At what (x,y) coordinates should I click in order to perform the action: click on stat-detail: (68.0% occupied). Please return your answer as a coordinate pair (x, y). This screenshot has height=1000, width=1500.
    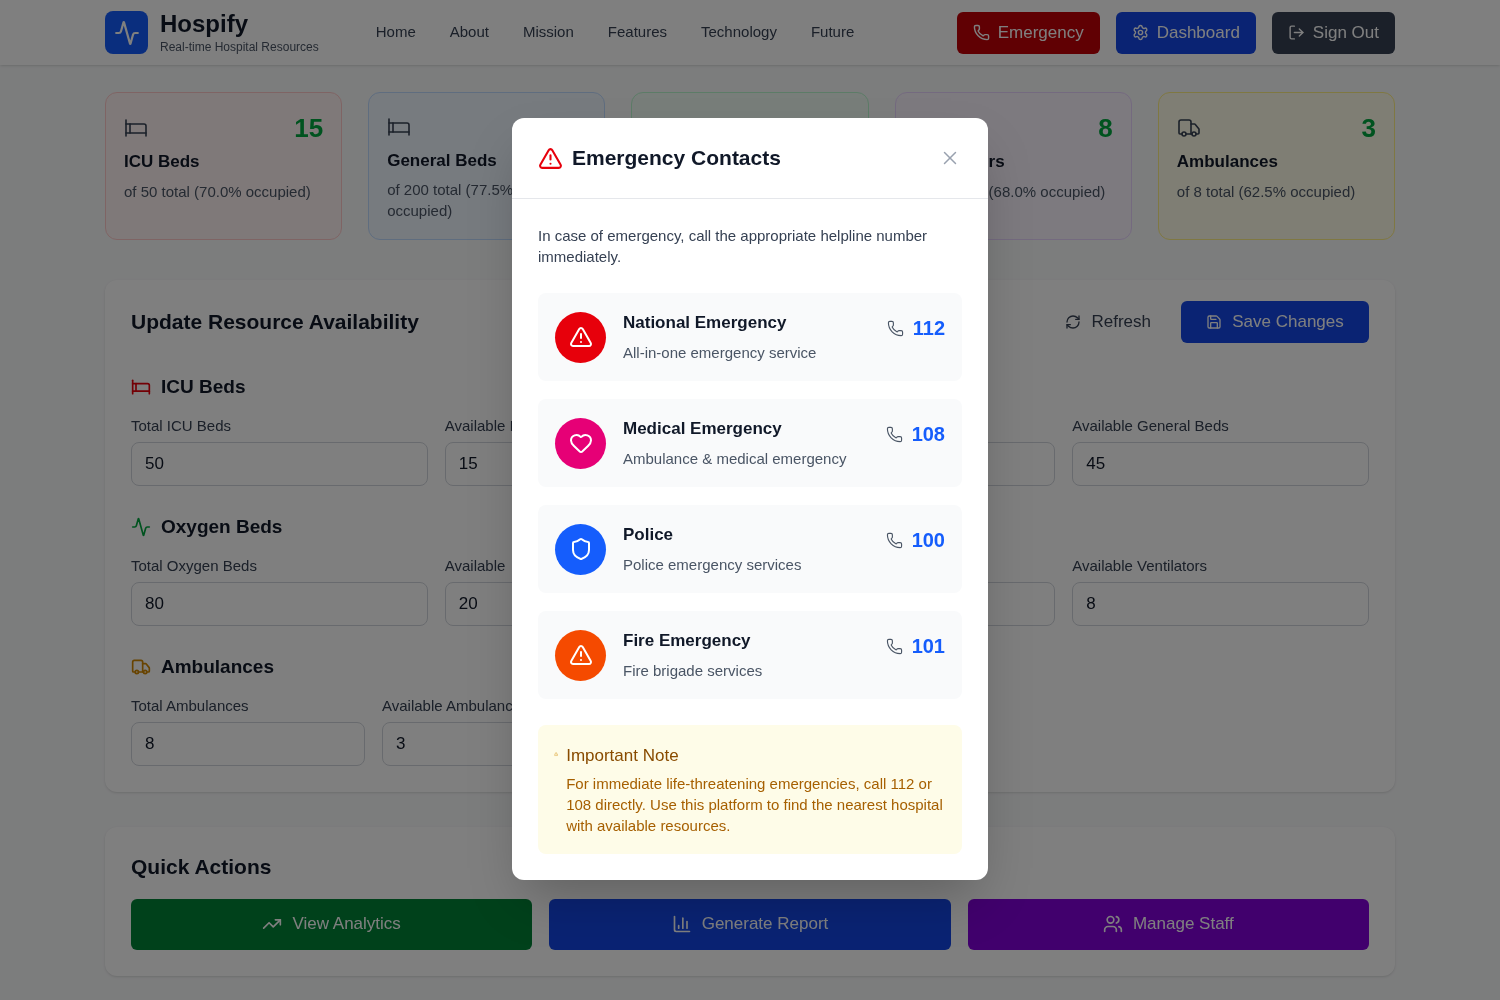
    Looking at the image, I should click on (1047, 191).